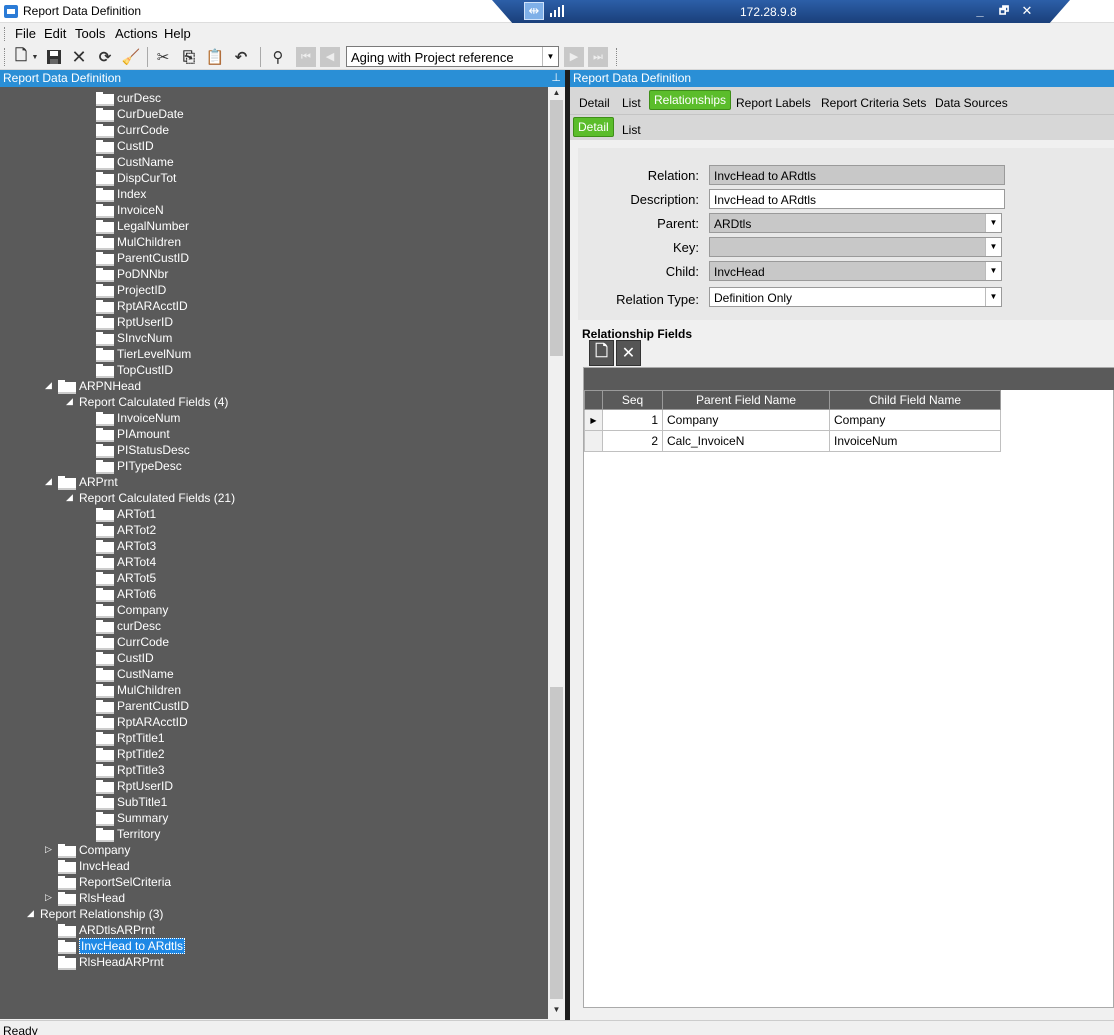 The width and height of the screenshot is (1114, 1035). Describe the element at coordinates (87, 850) in the screenshot. I see `tree-node: ▷ Company` at that location.